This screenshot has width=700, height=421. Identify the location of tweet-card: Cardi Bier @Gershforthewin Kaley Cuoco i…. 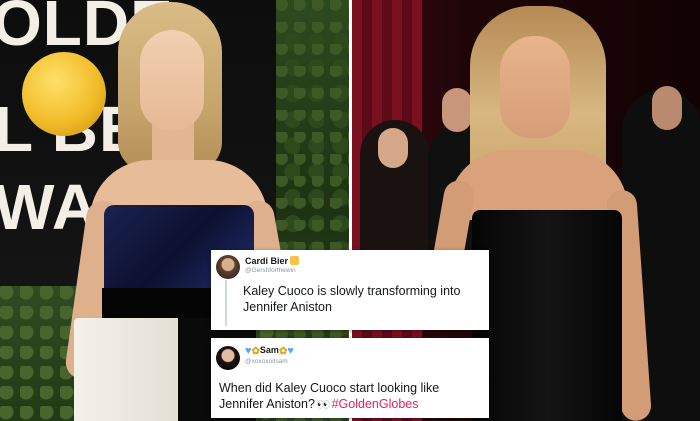
(350, 290).